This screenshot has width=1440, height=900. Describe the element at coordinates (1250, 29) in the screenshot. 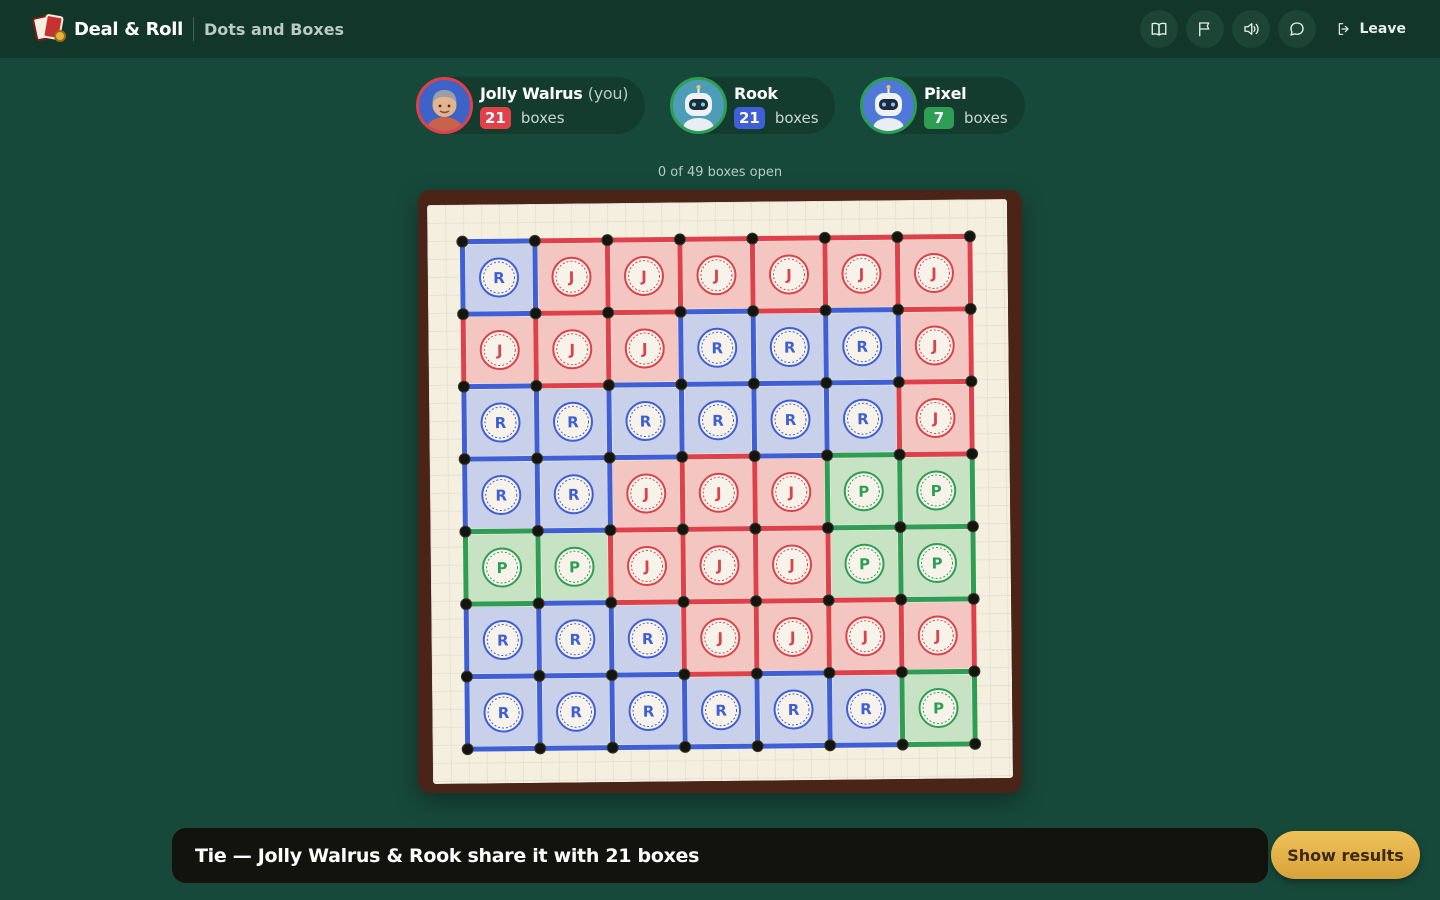

I see `sound-button` at that location.